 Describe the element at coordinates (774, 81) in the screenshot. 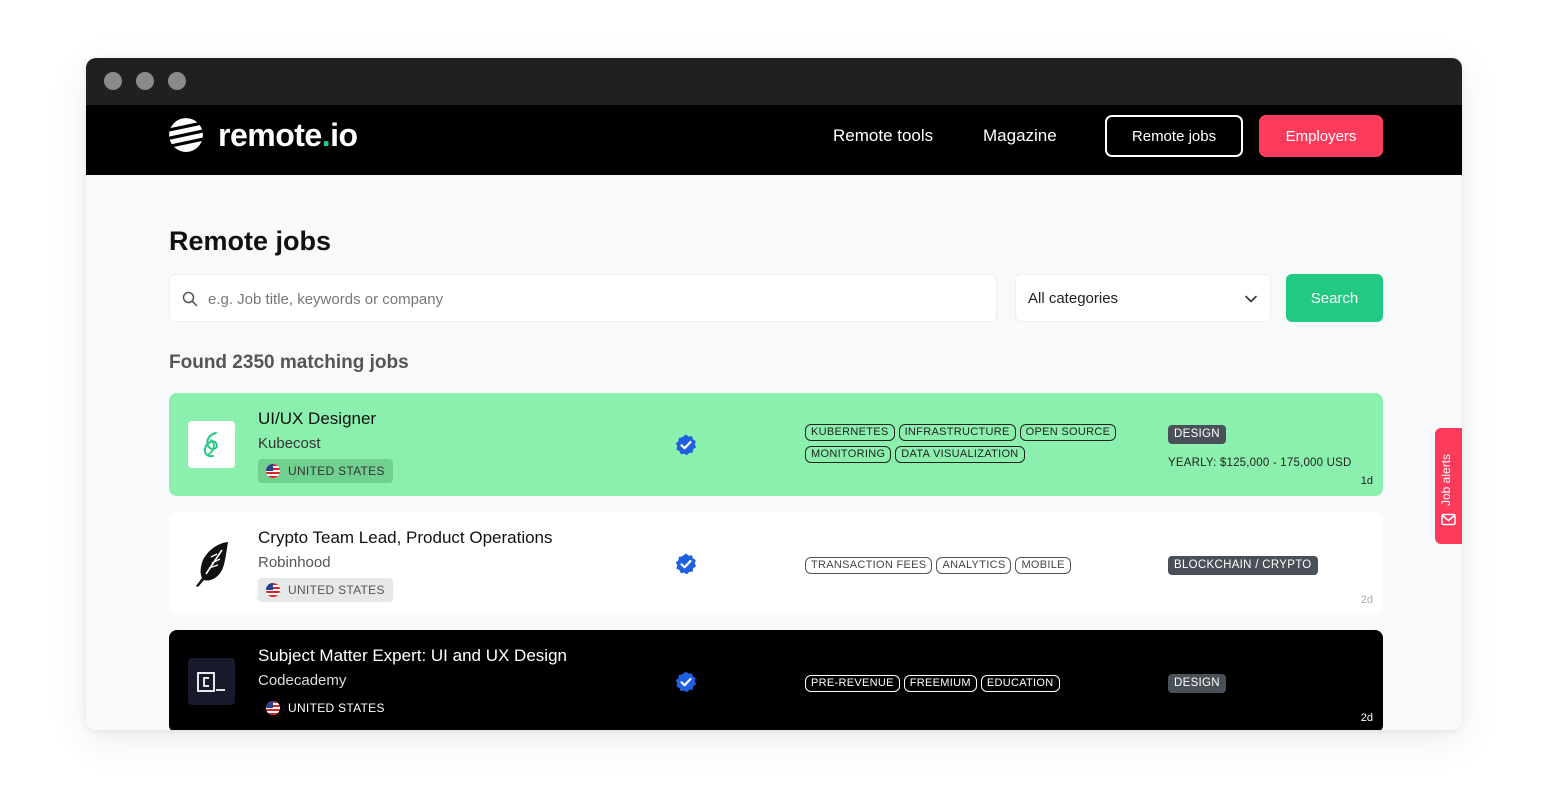

I see `window-titlebar` at that location.